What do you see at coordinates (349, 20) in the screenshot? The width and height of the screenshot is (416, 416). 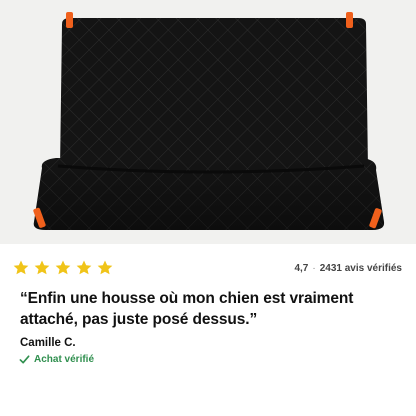 I see `strap-tab-top-right` at bounding box center [349, 20].